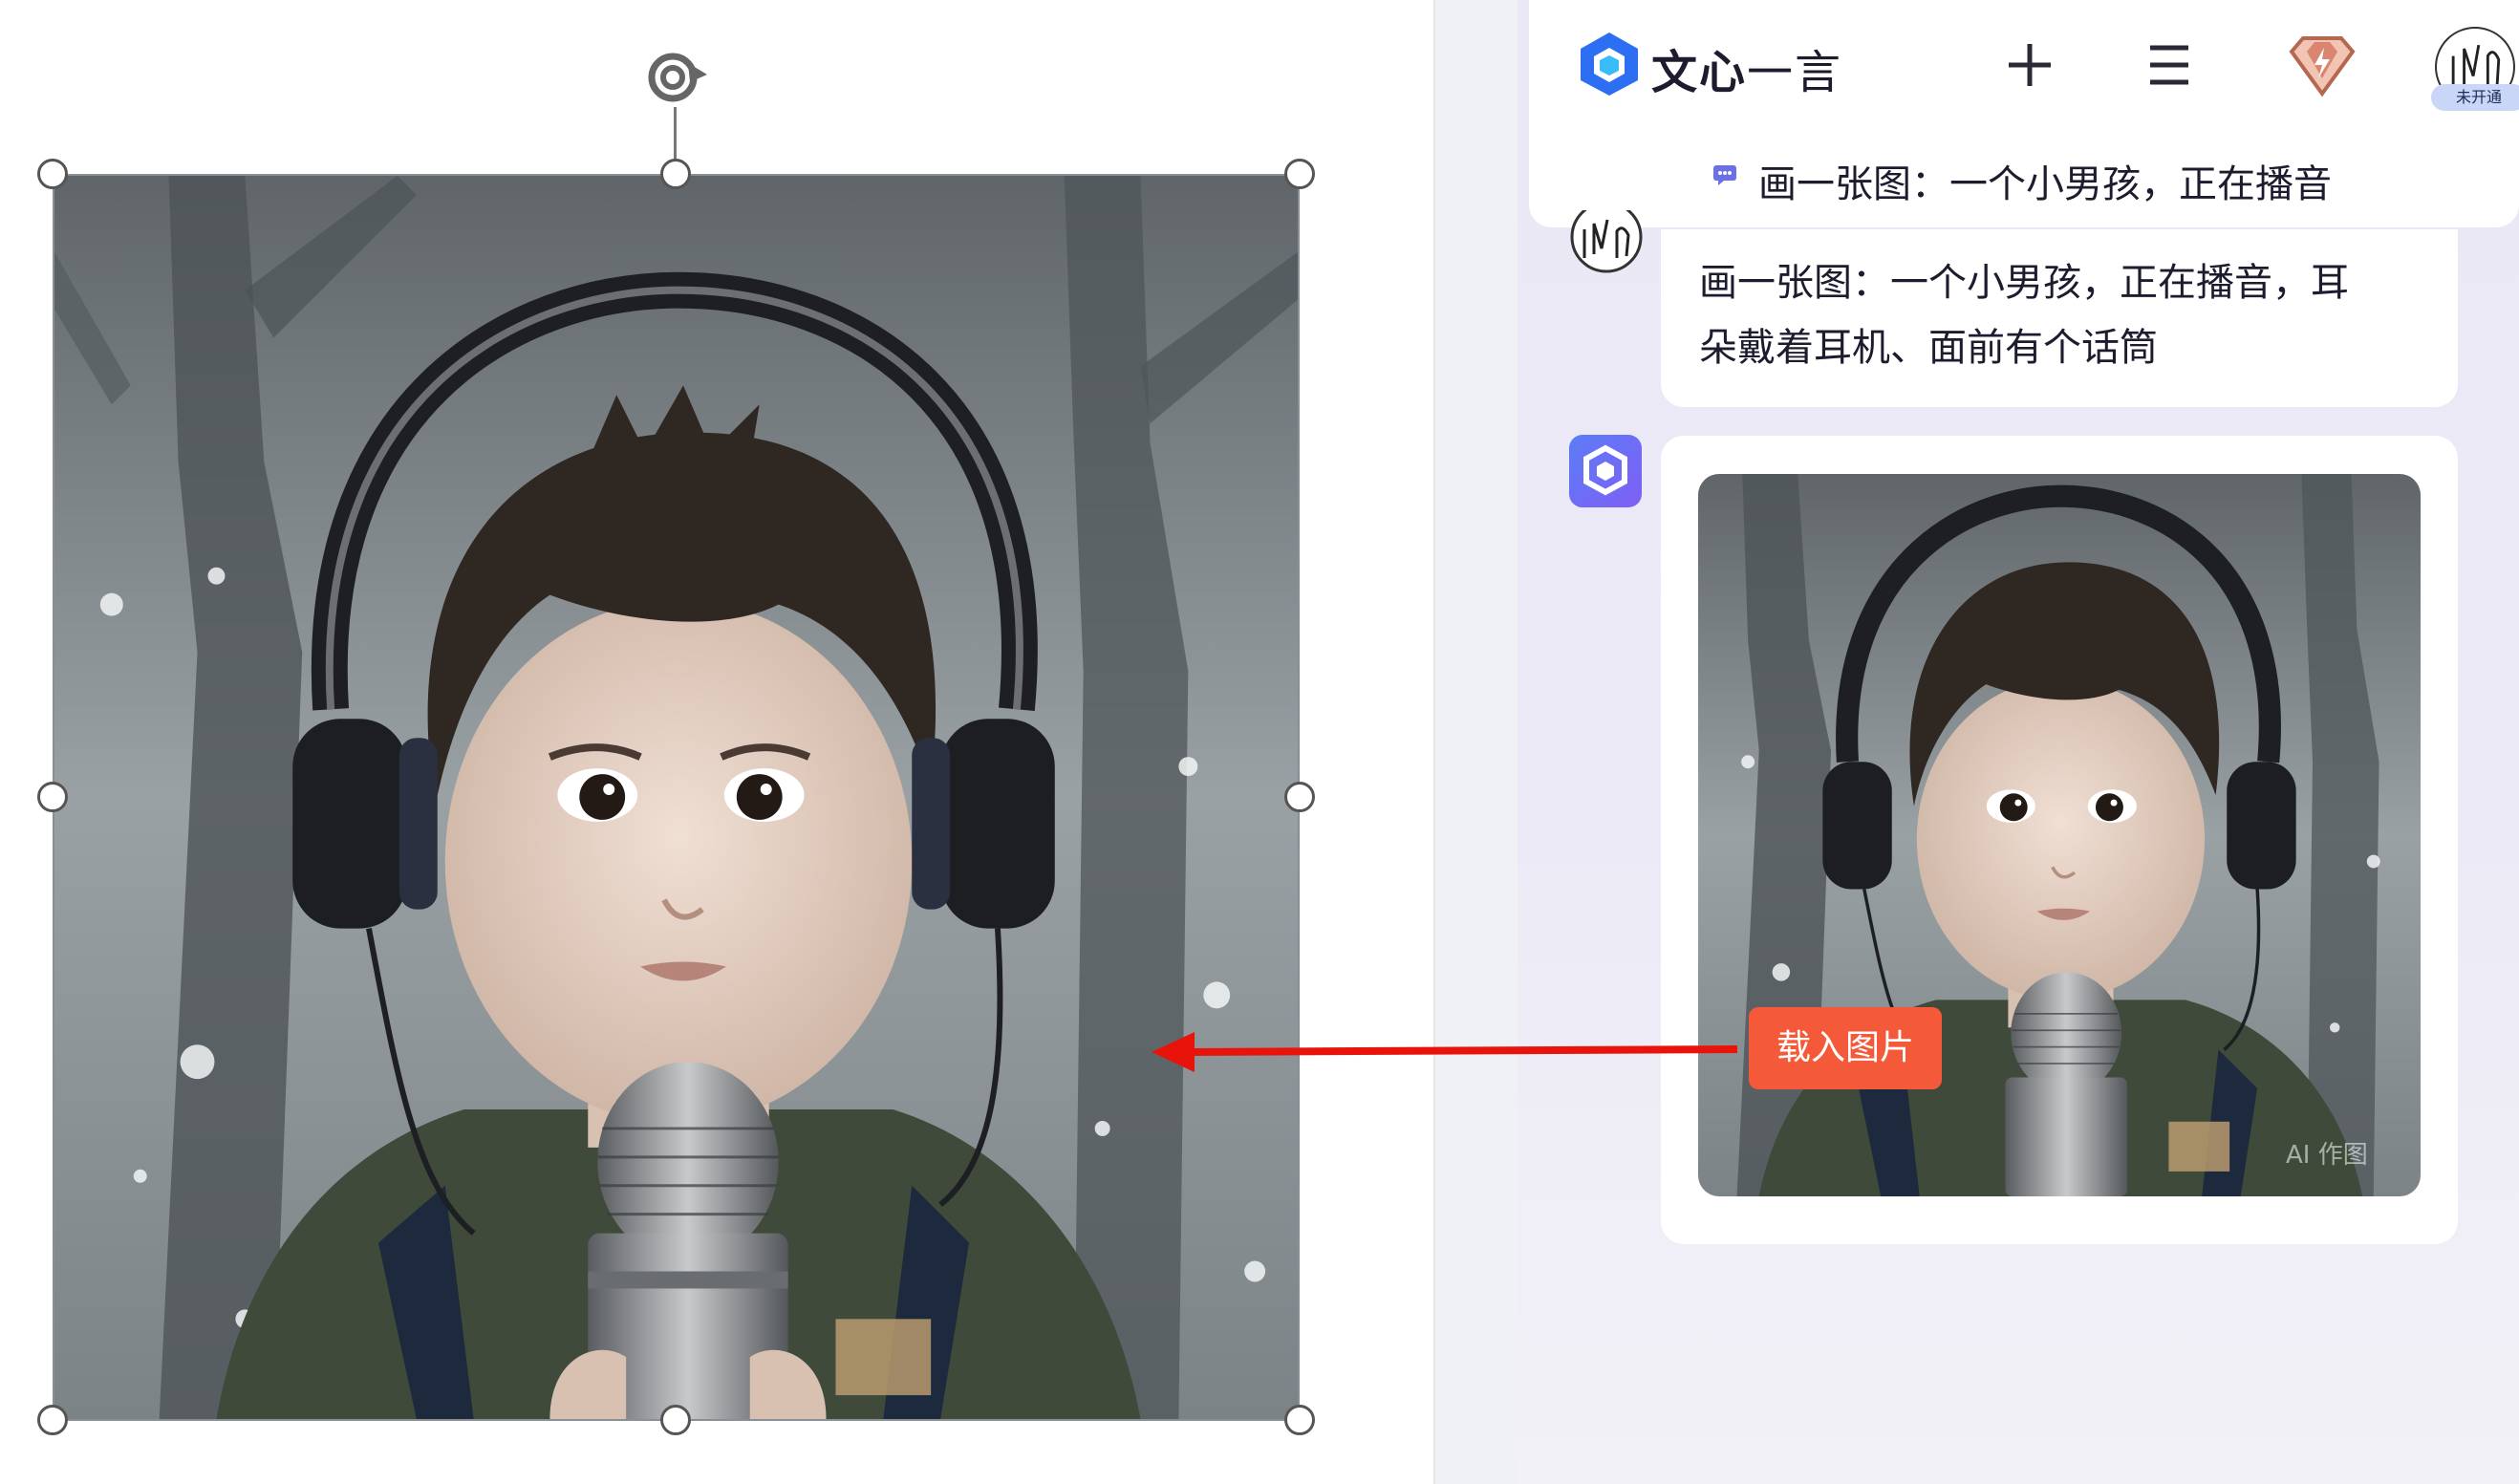 This screenshot has height=1484, width=2519. Describe the element at coordinates (675, 174) in the screenshot. I see `resize-handle-top` at that location.